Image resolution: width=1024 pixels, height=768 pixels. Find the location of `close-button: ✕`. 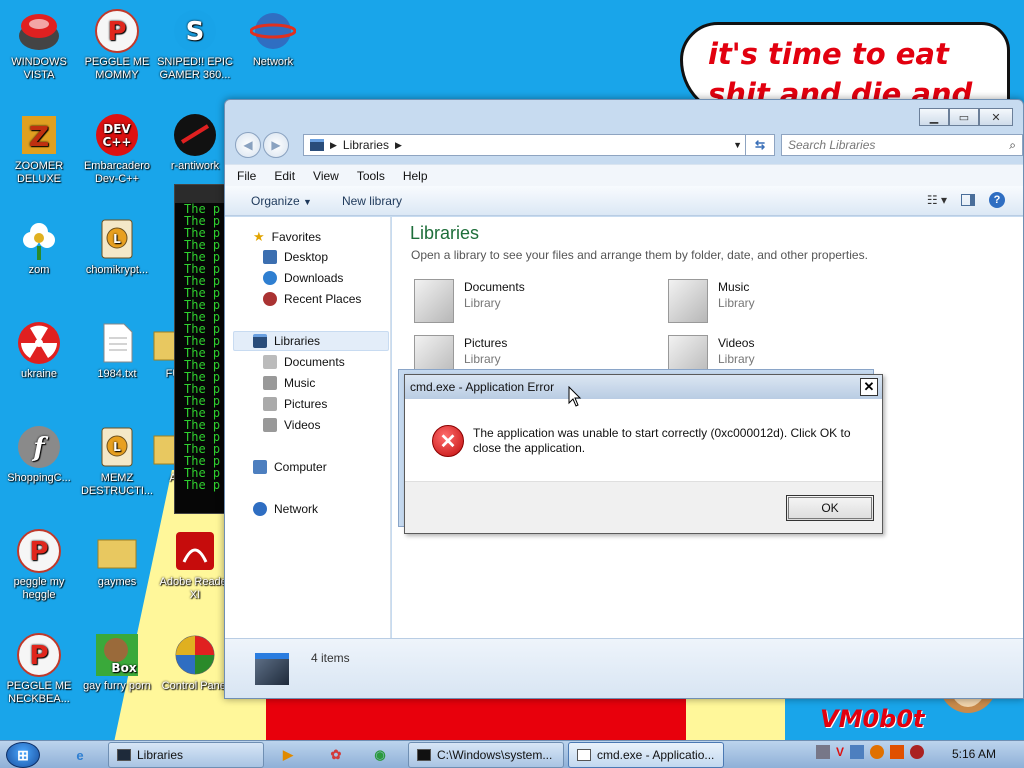

close-button: ✕ is located at coordinates (996, 117).